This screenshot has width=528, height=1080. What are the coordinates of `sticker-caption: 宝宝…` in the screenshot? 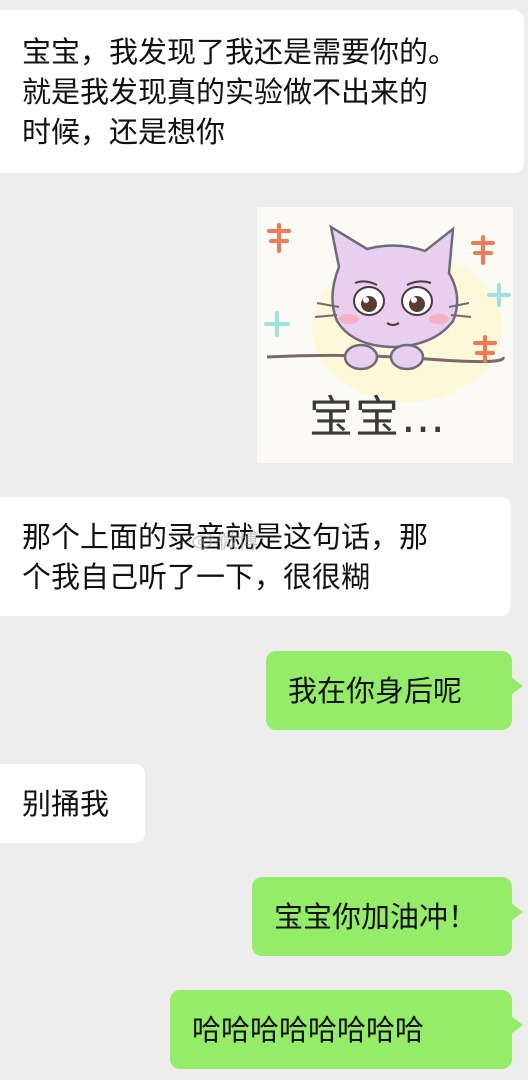 It's located at (378, 417).